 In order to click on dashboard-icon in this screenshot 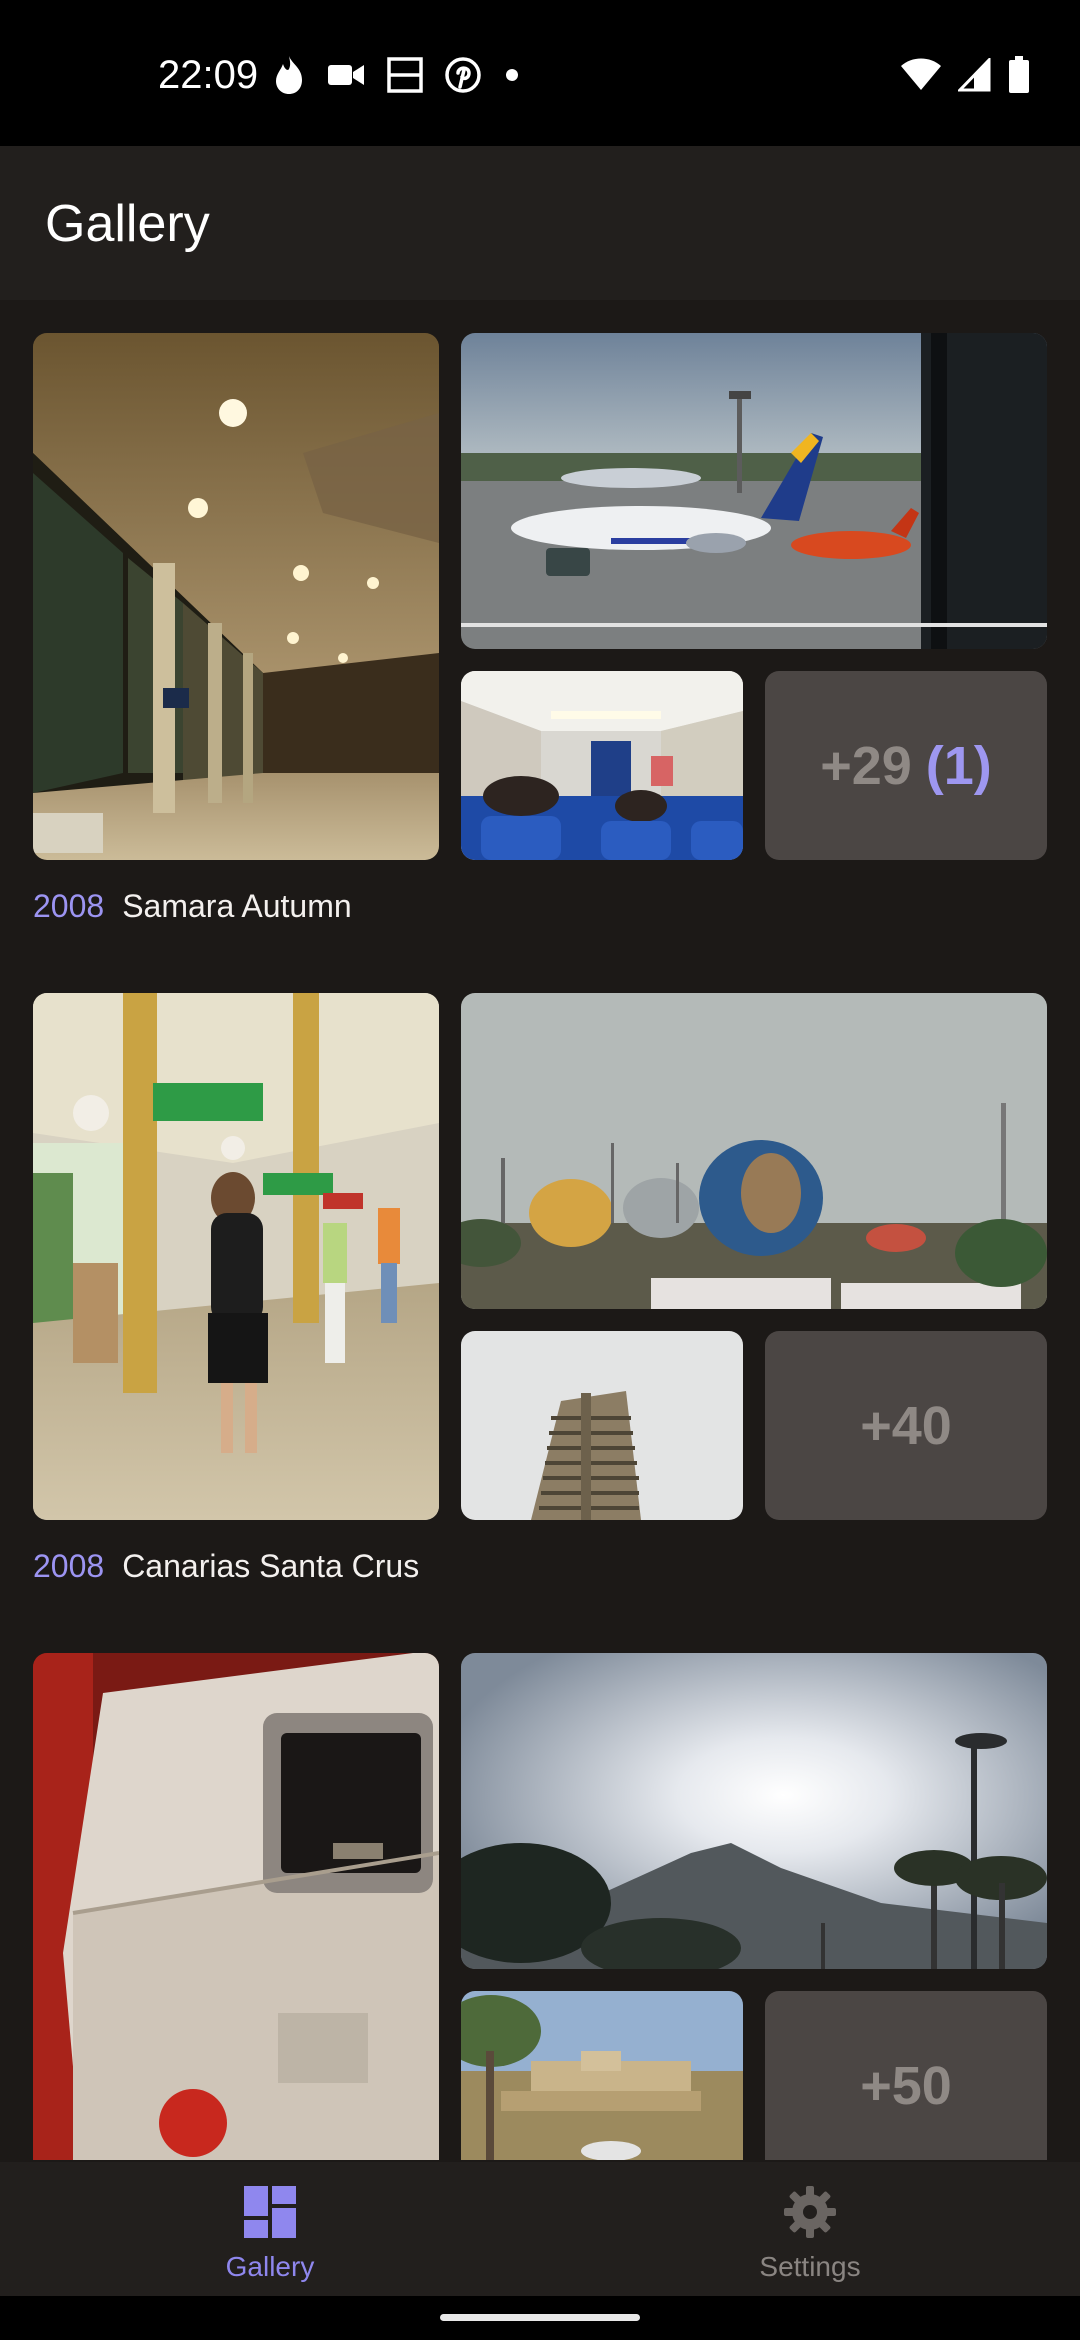, I will do `click(270, 2212)`.